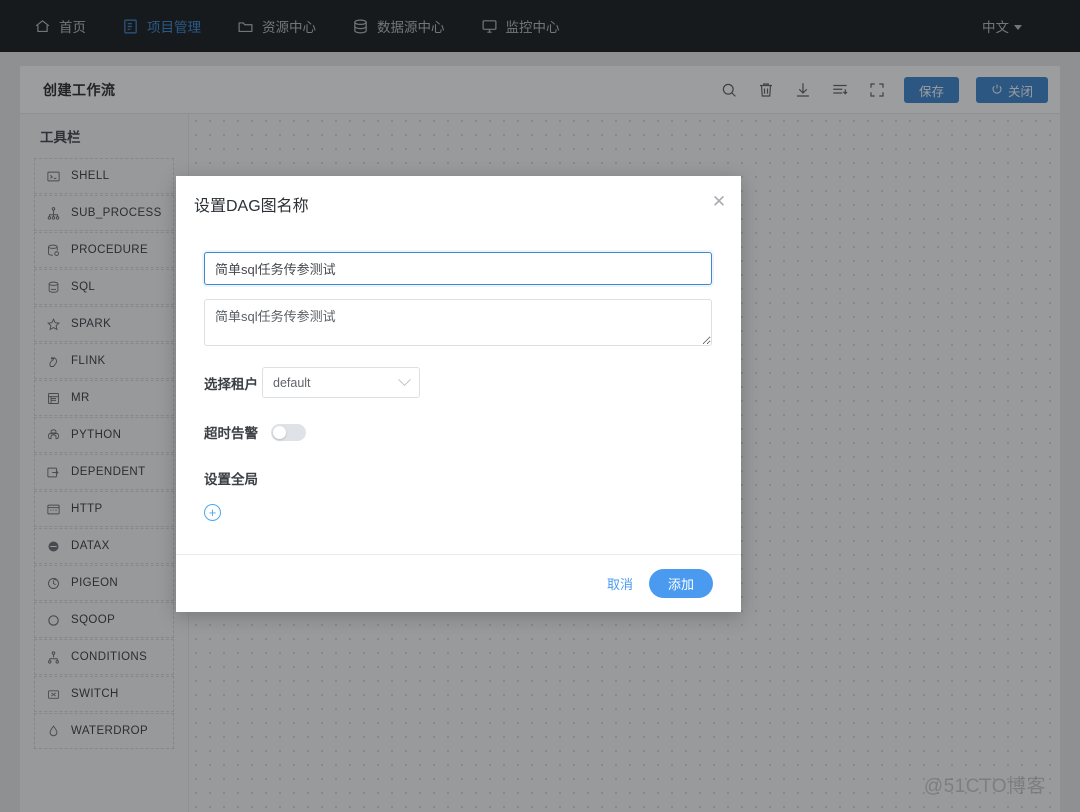 Image resolution: width=1080 pixels, height=812 pixels. Describe the element at coordinates (719, 202) in the screenshot. I see `close-icon: ✕` at that location.